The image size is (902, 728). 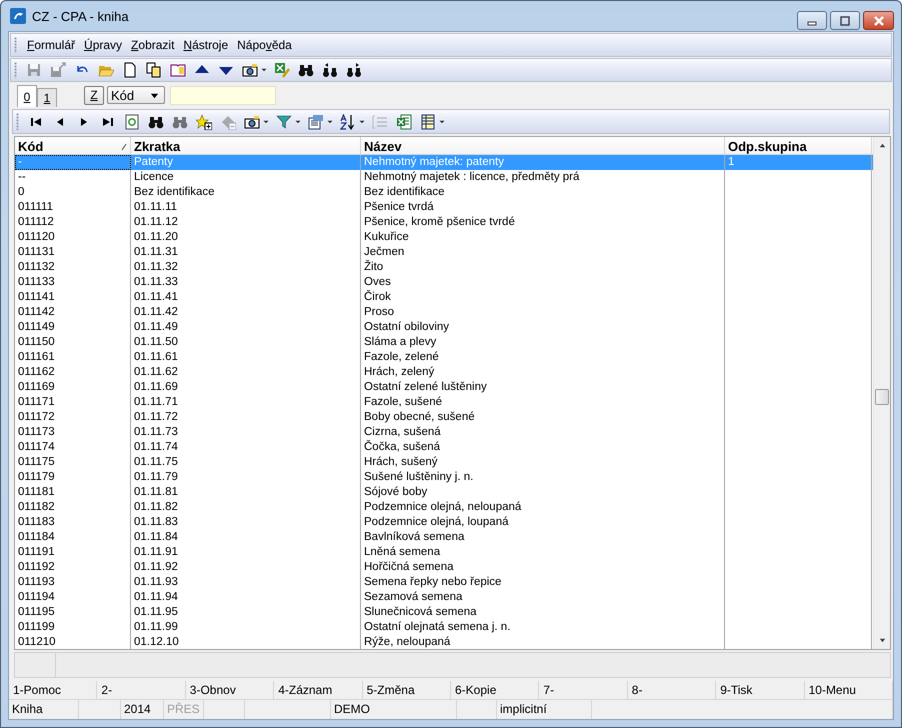 I want to click on table-row: 011112 01.11.12 Pšenice, kromě pšenice tvrdé, so click(x=444, y=222).